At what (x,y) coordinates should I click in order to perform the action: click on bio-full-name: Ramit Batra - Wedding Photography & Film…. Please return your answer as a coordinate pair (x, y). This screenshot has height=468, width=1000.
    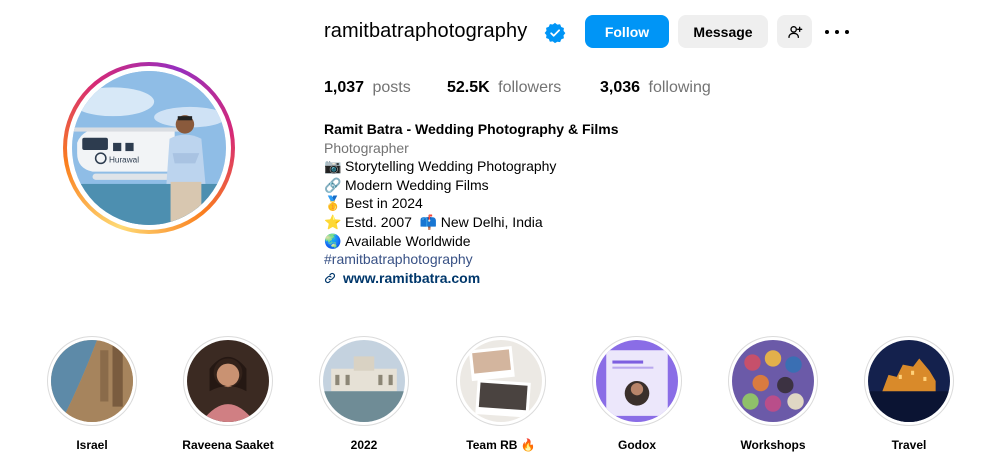
    Looking at the image, I should click on (471, 129).